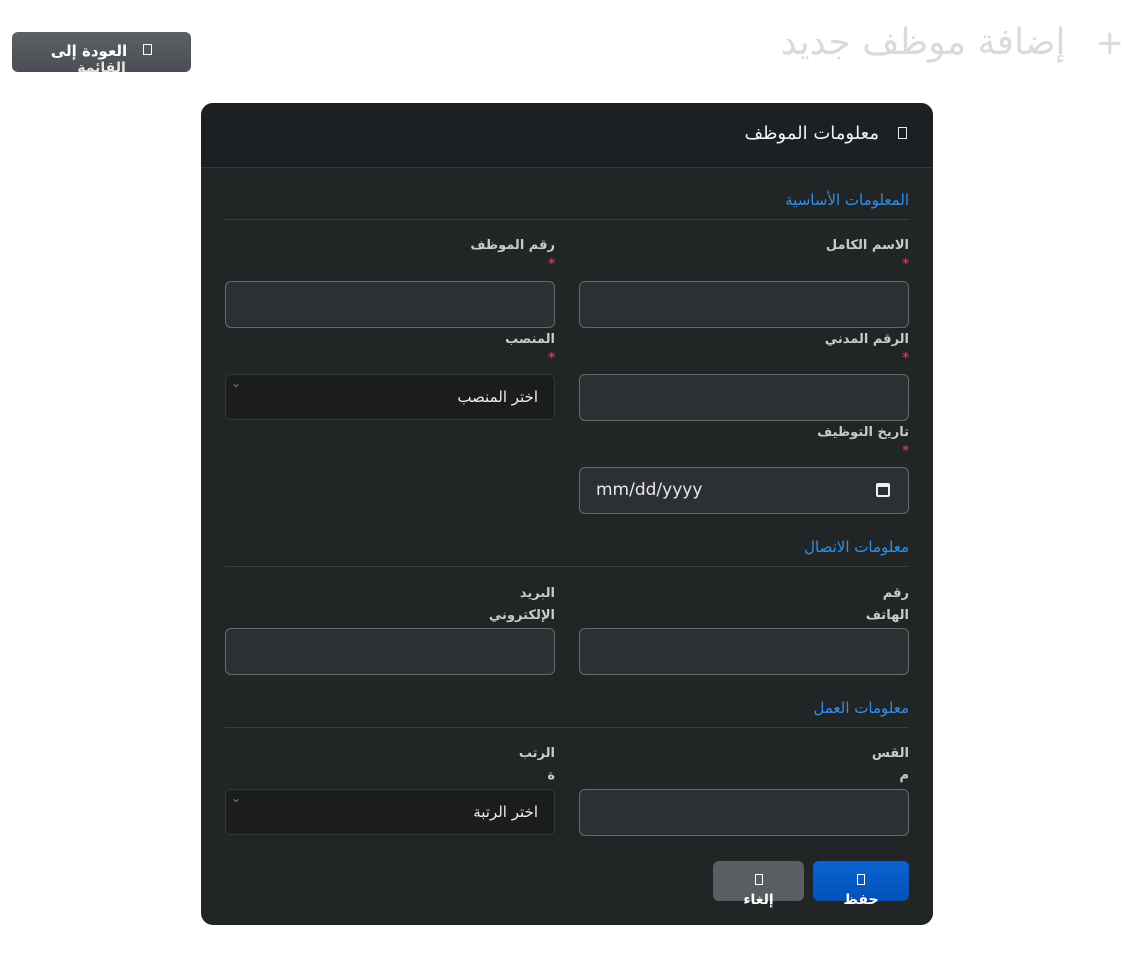  What do you see at coordinates (890, 764) in the screenshot?
I see `department-label: القس م` at bounding box center [890, 764].